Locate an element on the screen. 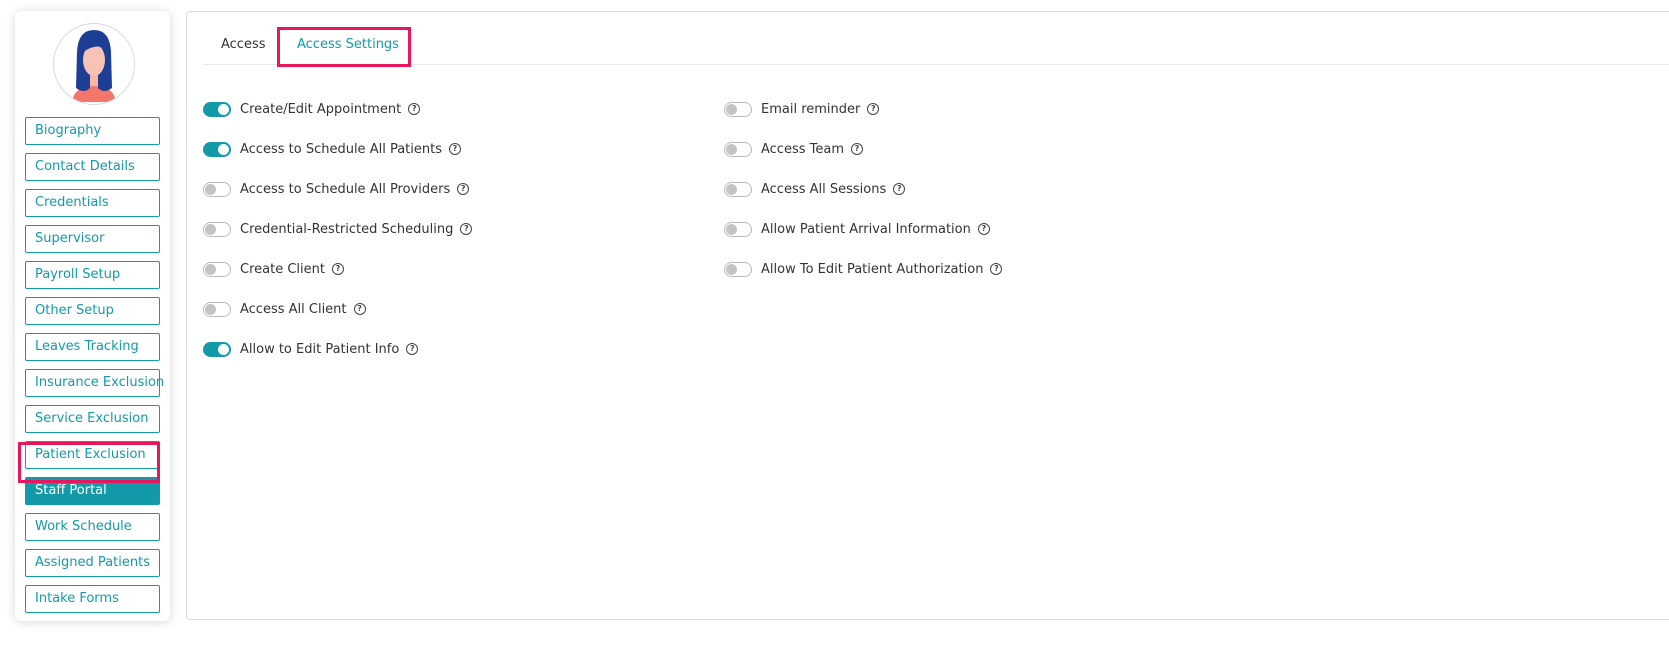 This screenshot has height=667, width=1669. sidebar-item-intake-forms: Intake Forms is located at coordinates (92, 599).